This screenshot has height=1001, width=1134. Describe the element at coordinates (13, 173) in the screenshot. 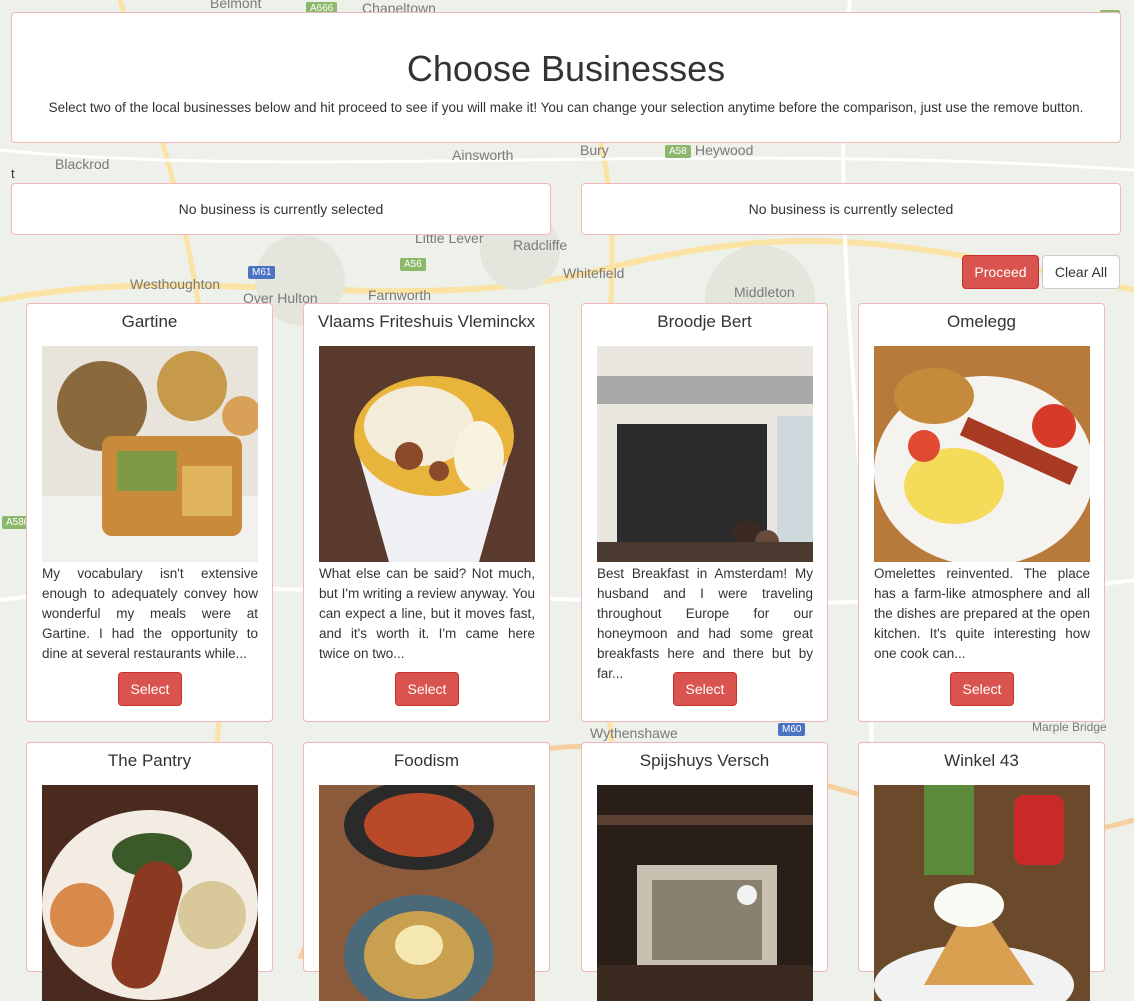

I see `stray-text: t` at that location.